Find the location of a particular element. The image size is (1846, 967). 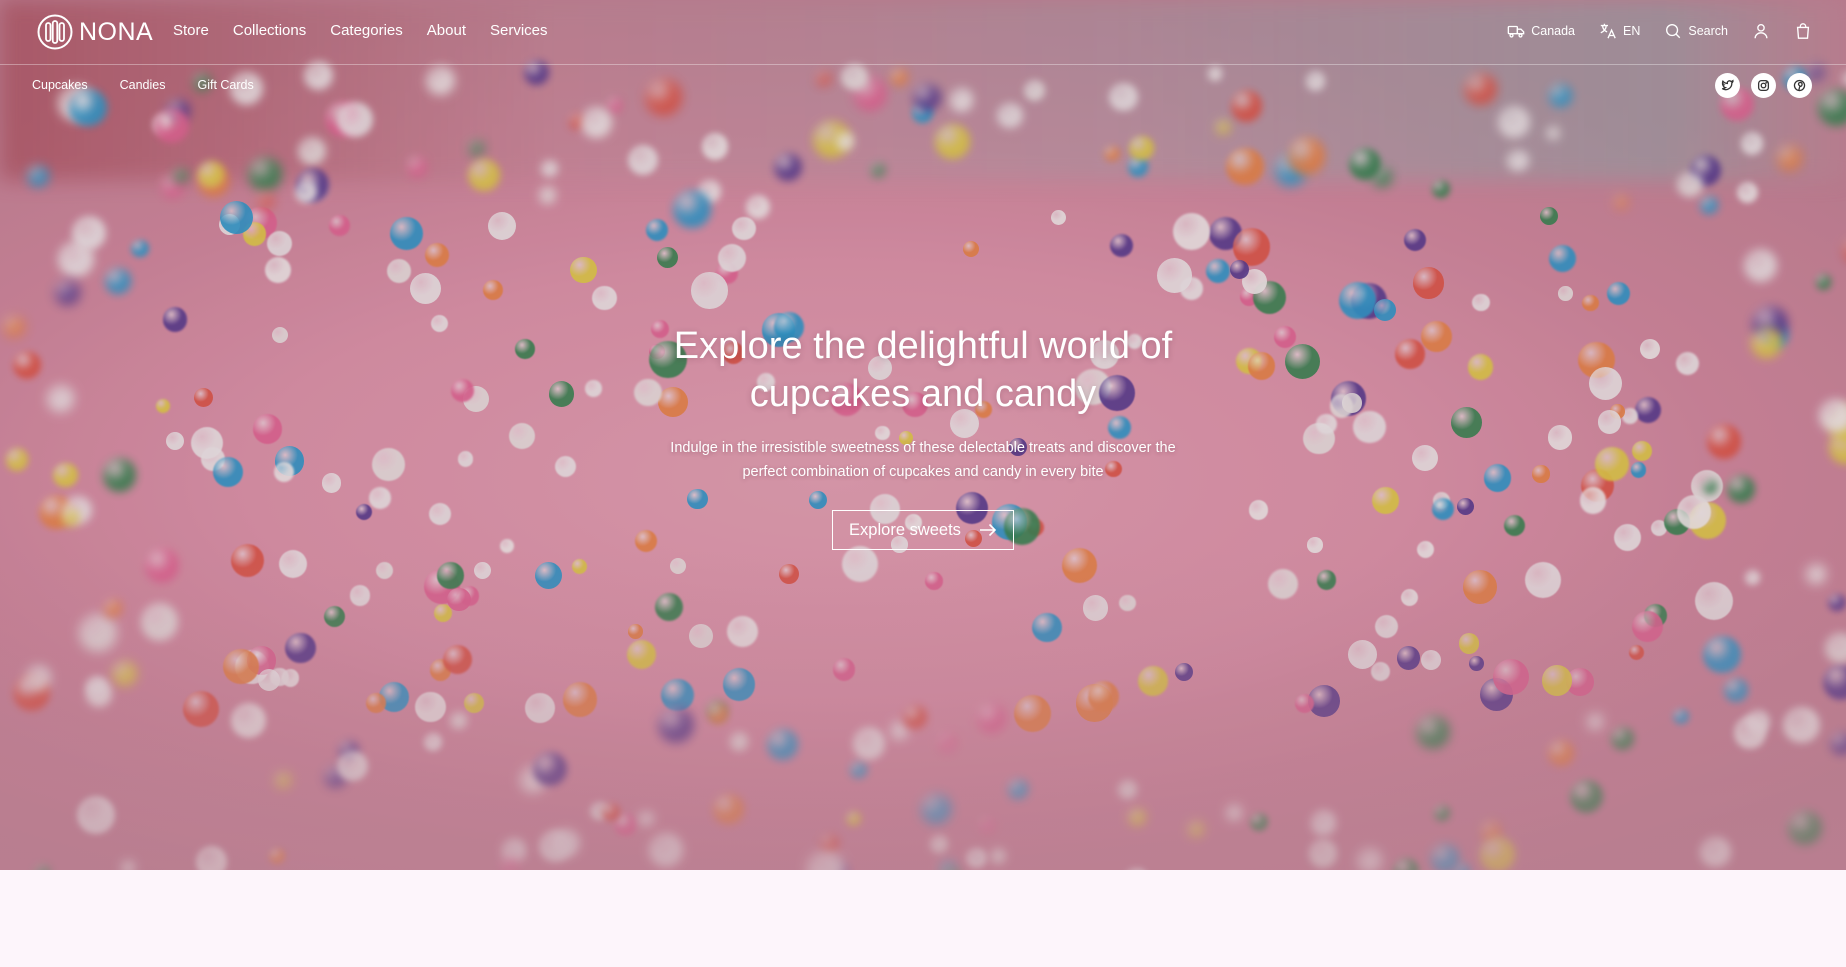

pinterest-icon is located at coordinates (1799, 85).